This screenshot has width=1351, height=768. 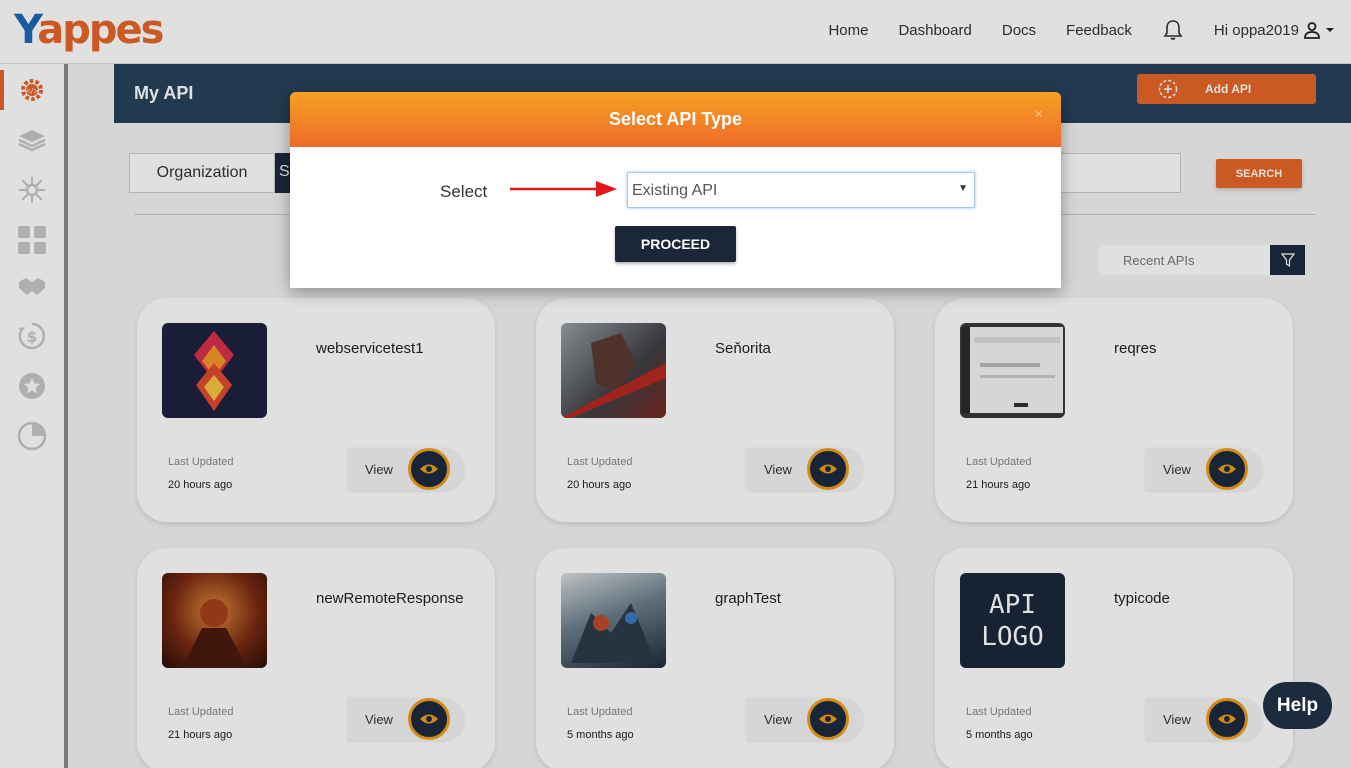 I want to click on help-button: Help, so click(x=1297, y=705).